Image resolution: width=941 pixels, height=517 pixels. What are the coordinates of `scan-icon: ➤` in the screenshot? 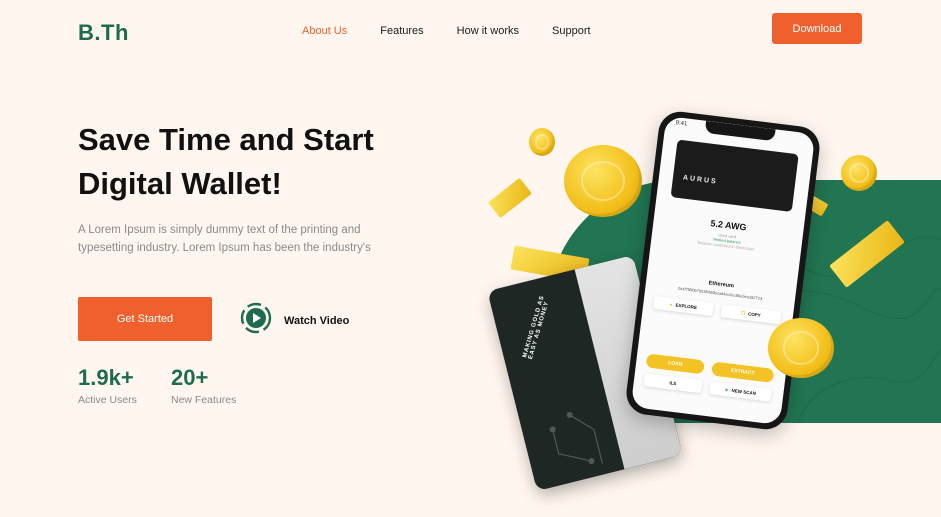 It's located at (726, 389).